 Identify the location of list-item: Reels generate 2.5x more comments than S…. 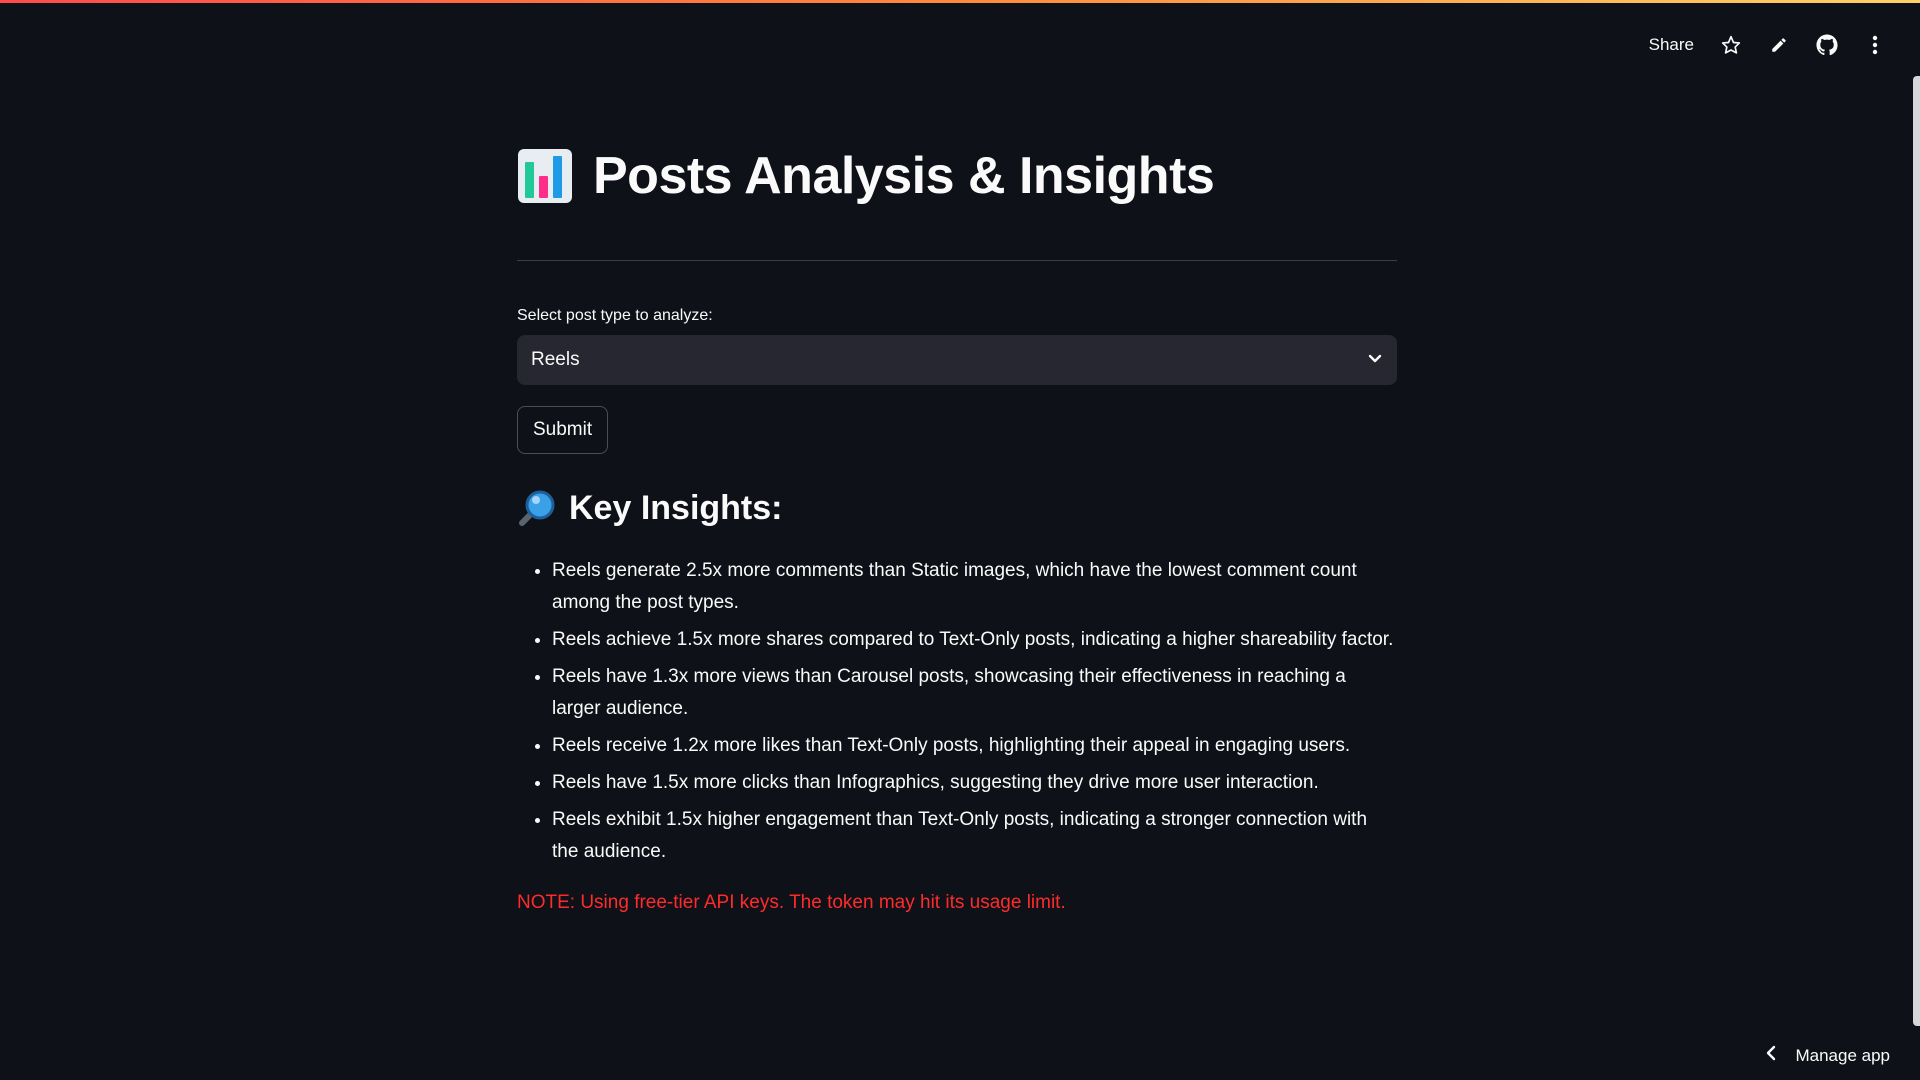
(974, 586).